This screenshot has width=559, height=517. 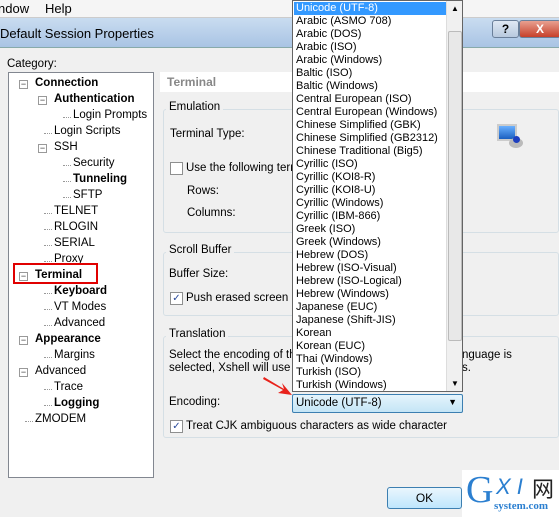 I want to click on dropdown-option: Japanese (Shift-JIS), so click(x=370, y=320).